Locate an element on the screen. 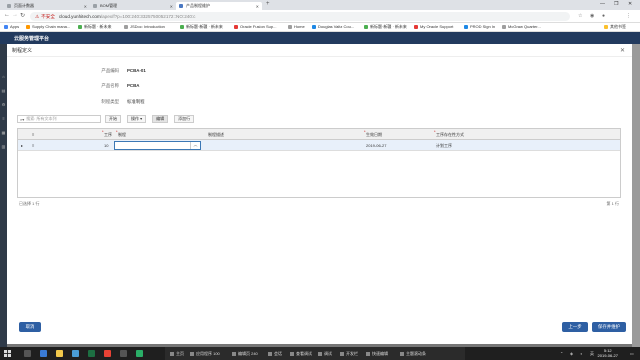 The width and height of the screenshot is (640, 360). search-taskbar-icon is located at coordinates (27, 353).